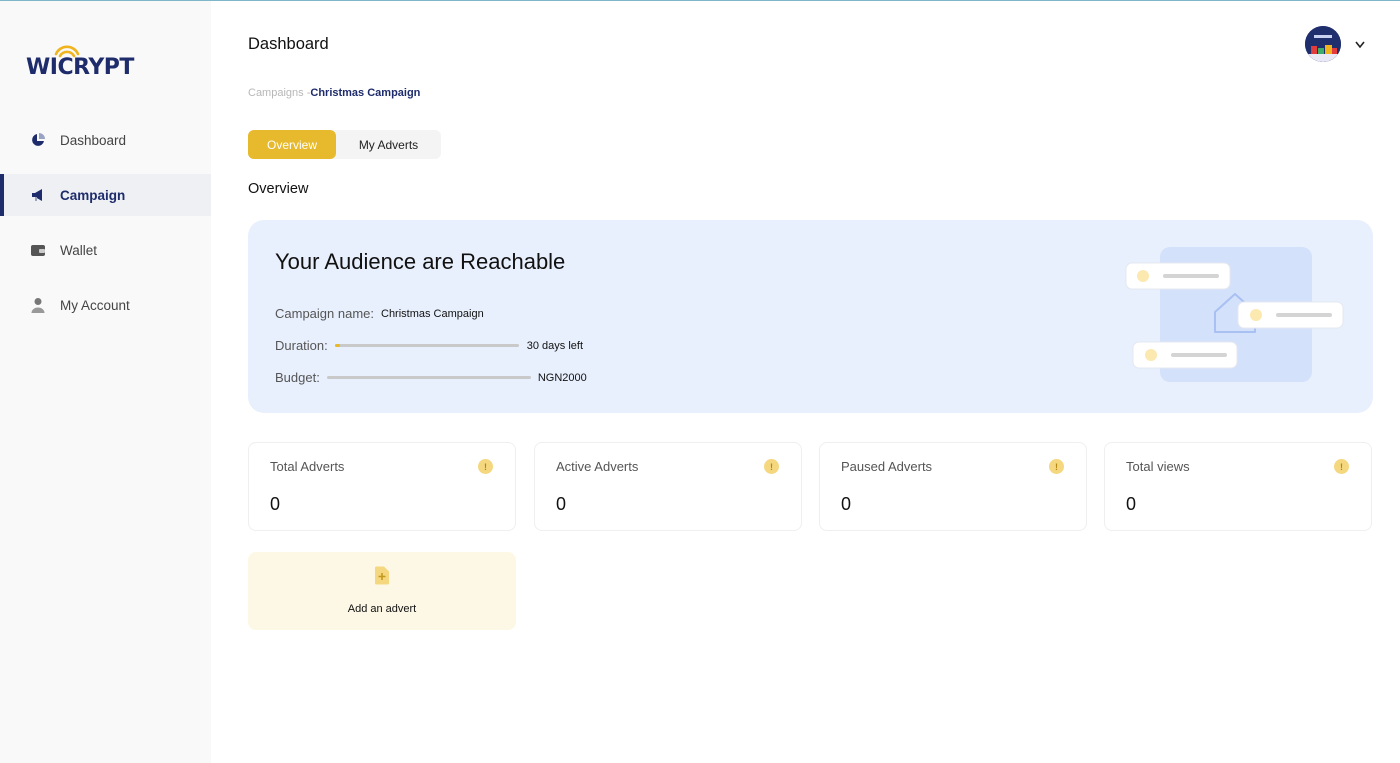  I want to click on budget-row: Budget: NGN2000, so click(431, 377).